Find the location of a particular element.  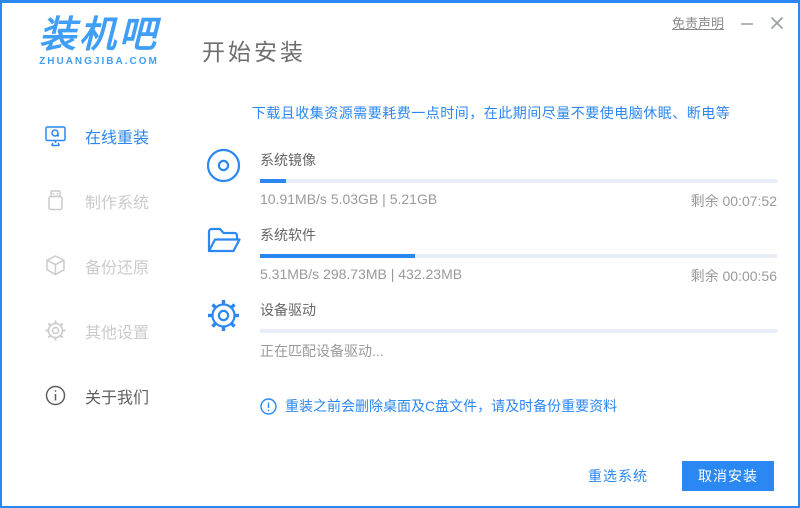

sidebar-item-label: 备份还原 is located at coordinates (117, 268).